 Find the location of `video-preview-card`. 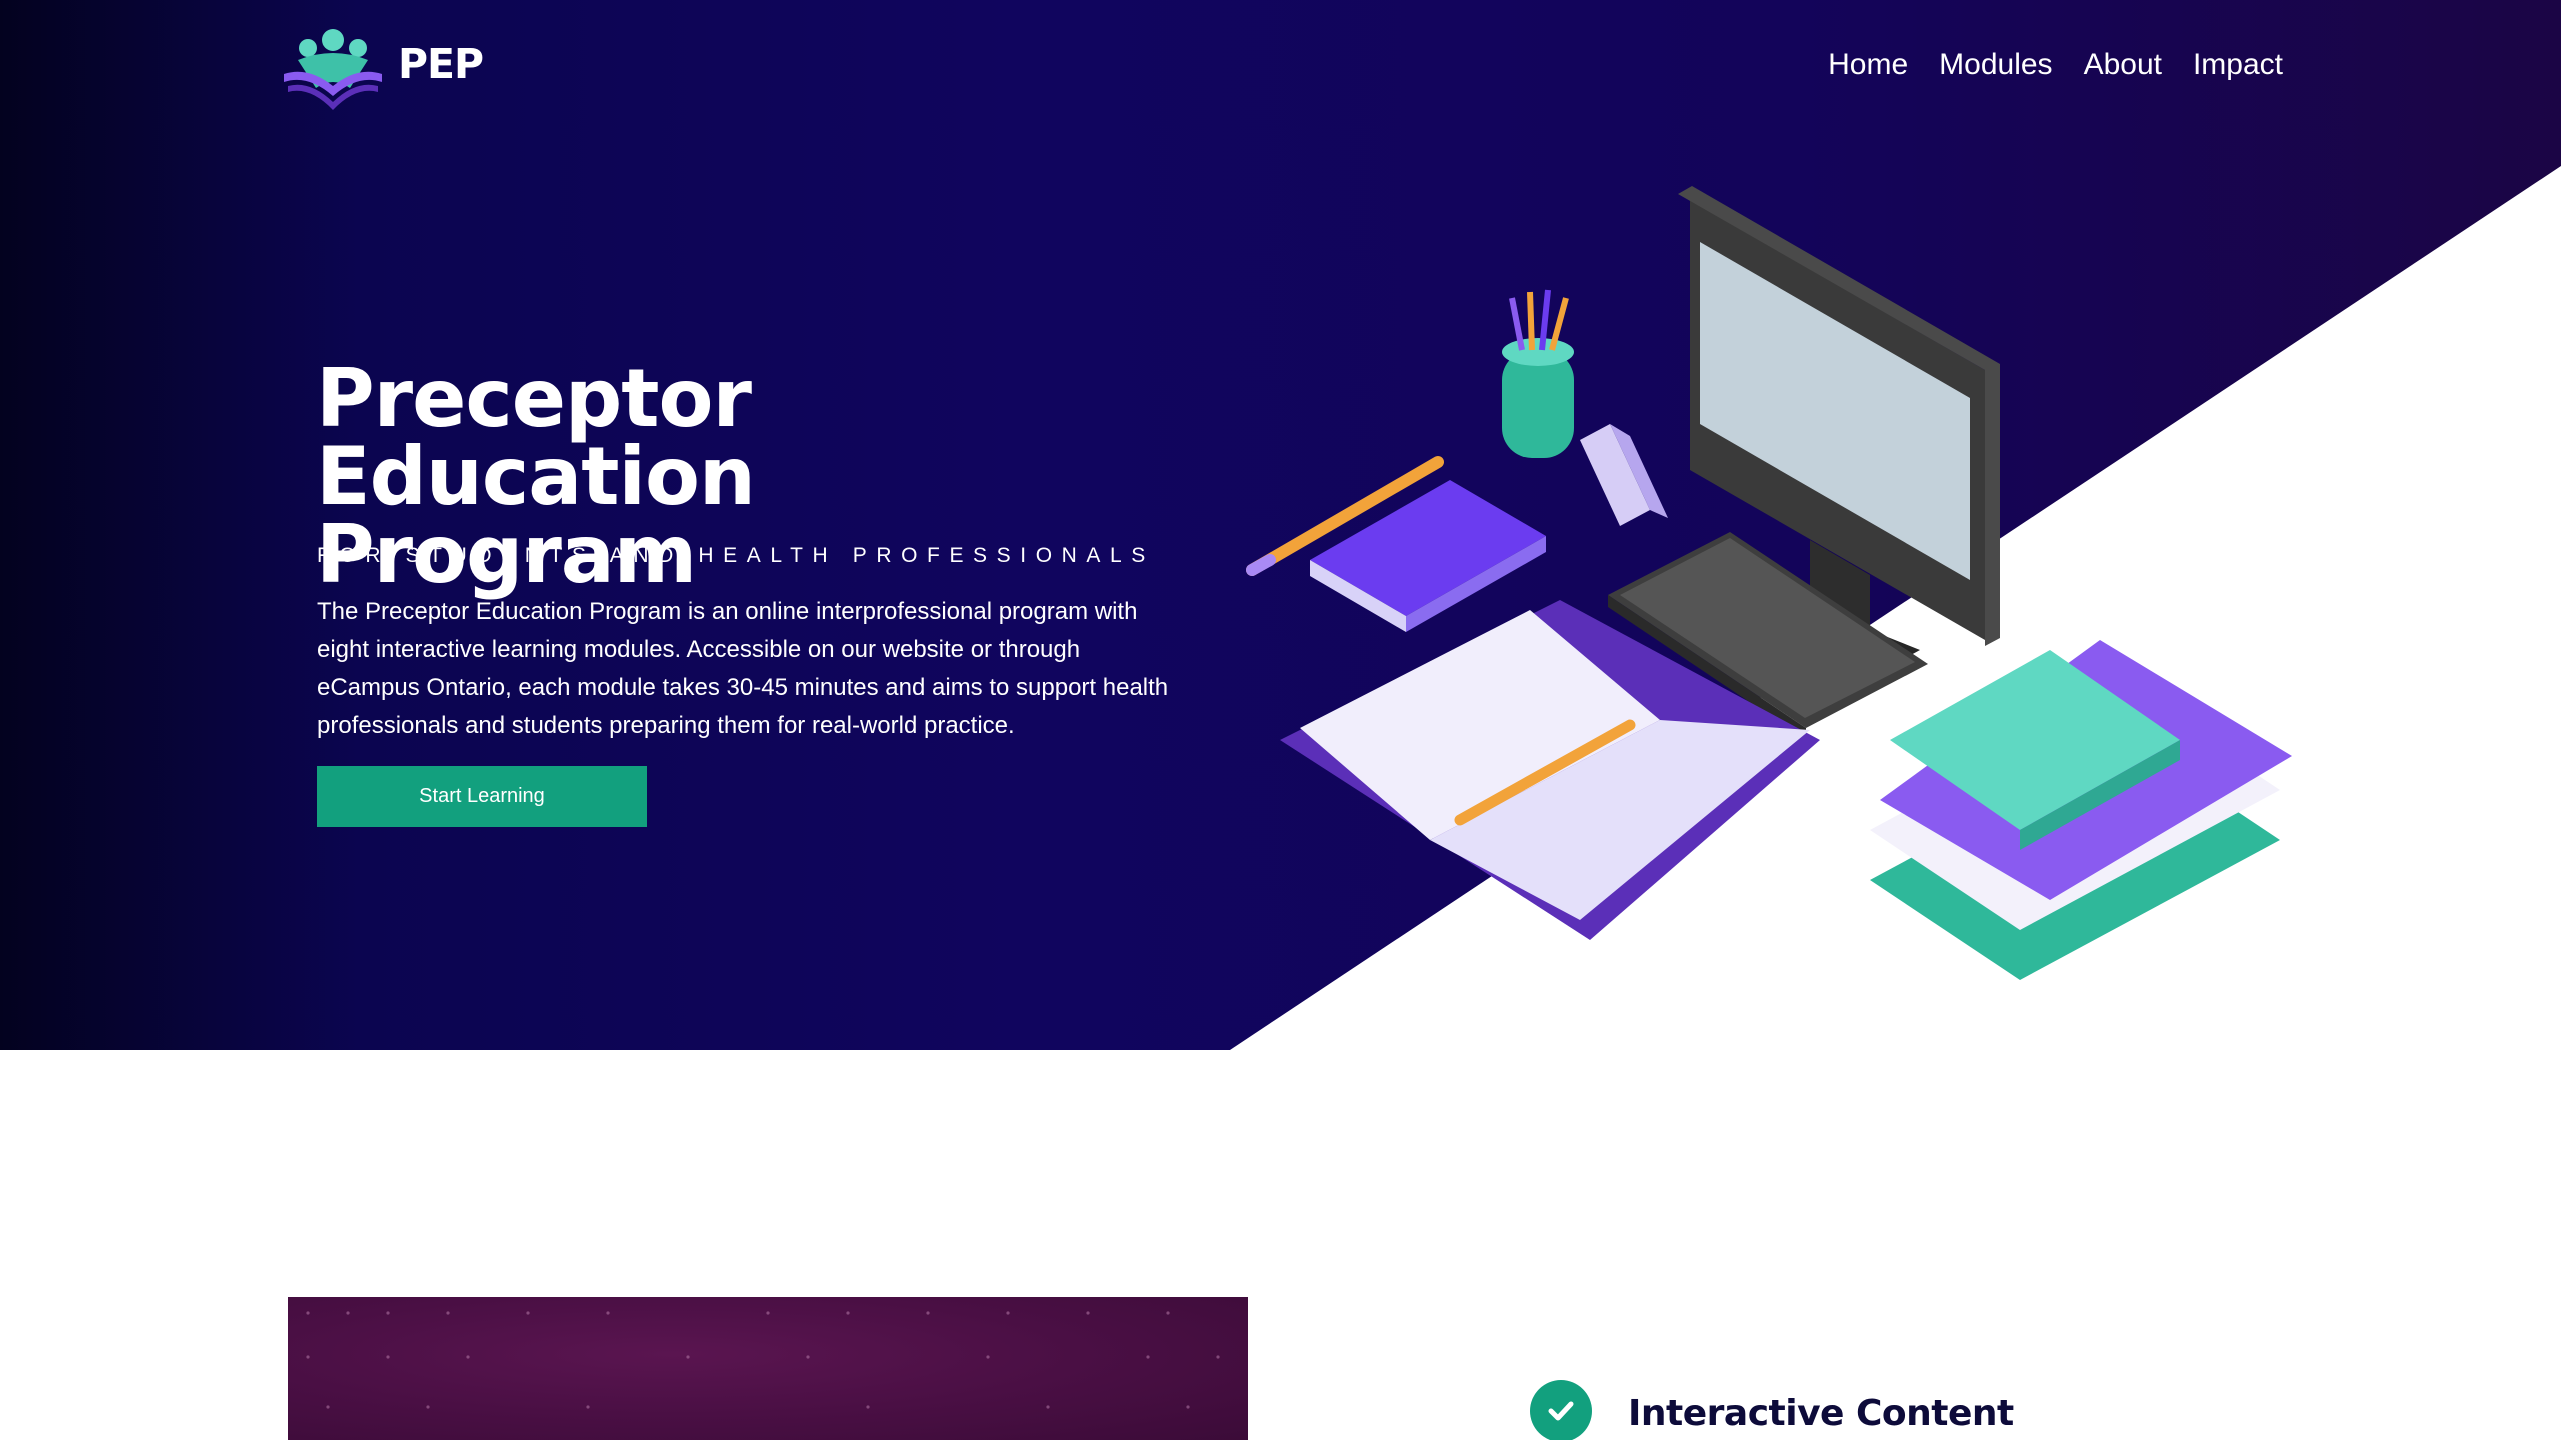

video-preview-card is located at coordinates (768, 1368).